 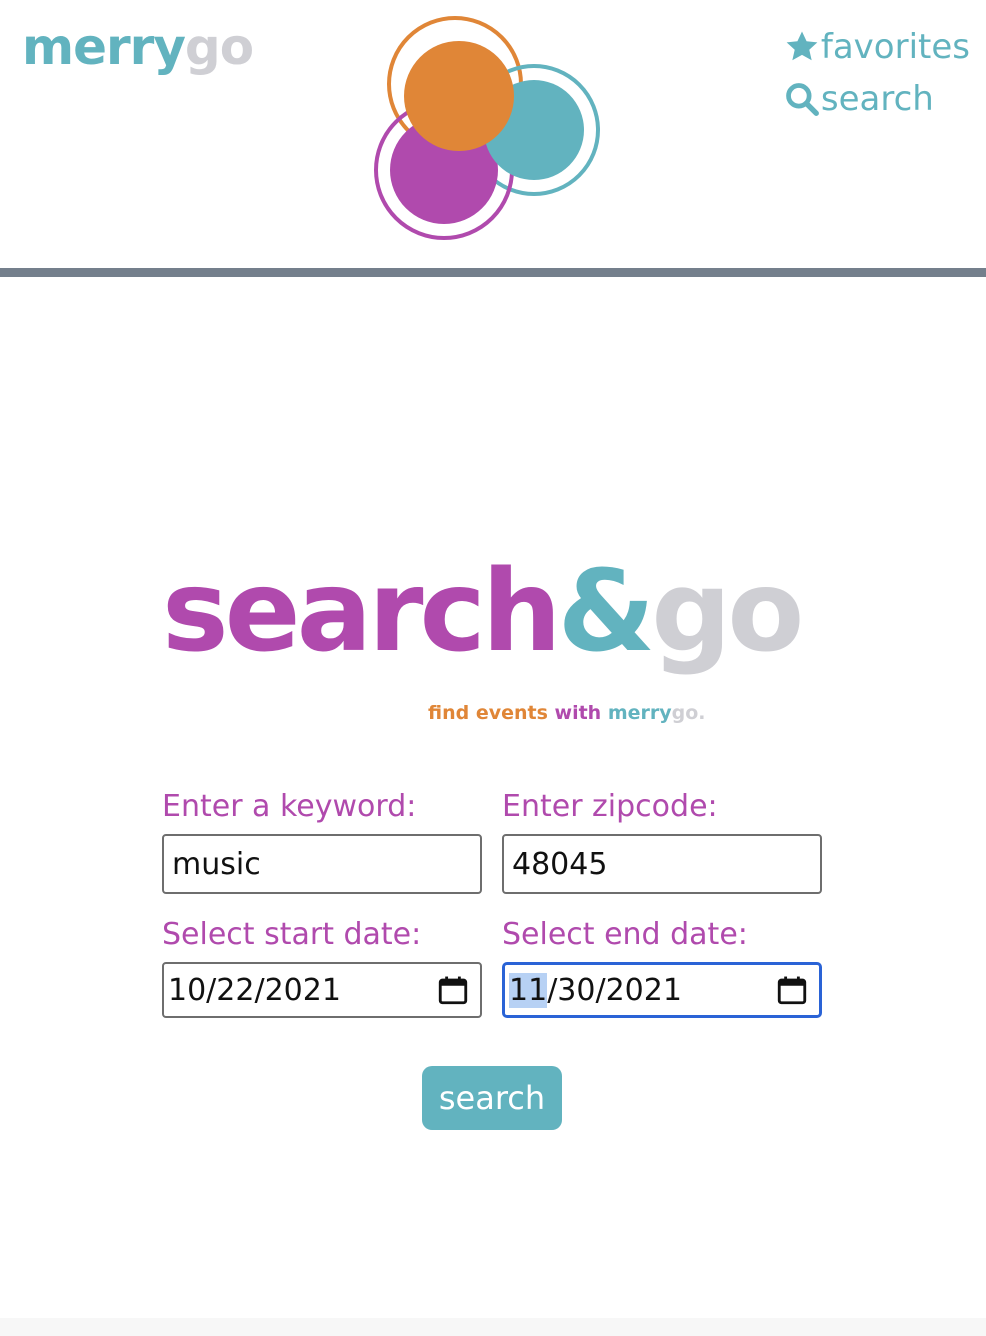 I want to click on wordmark-search: search, so click(x=362, y=612).